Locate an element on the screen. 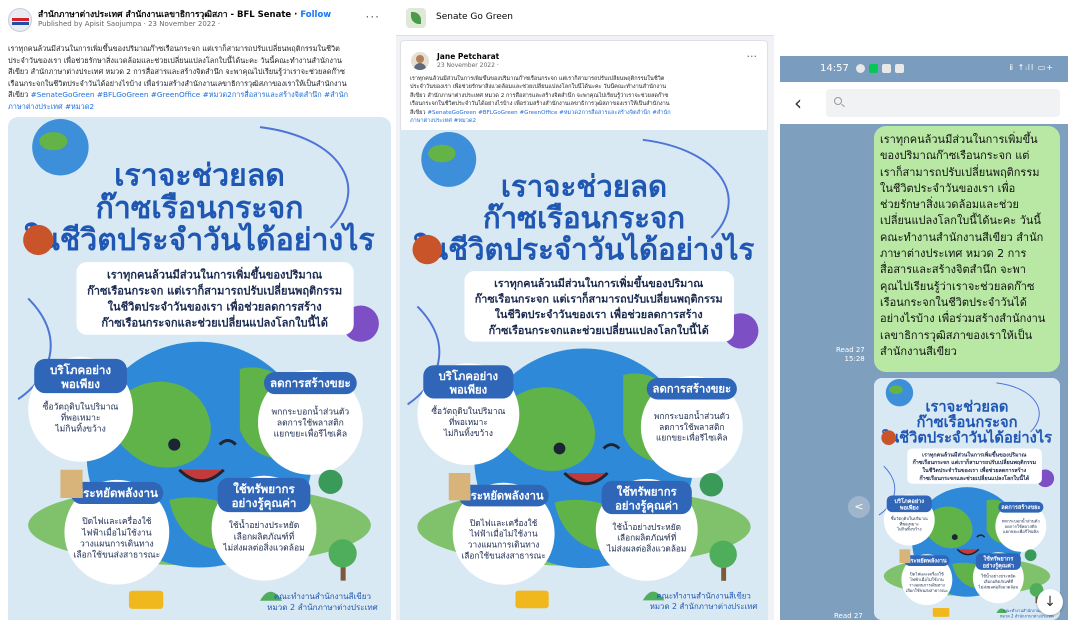  recycle-icon is located at coordinates (711, 485).